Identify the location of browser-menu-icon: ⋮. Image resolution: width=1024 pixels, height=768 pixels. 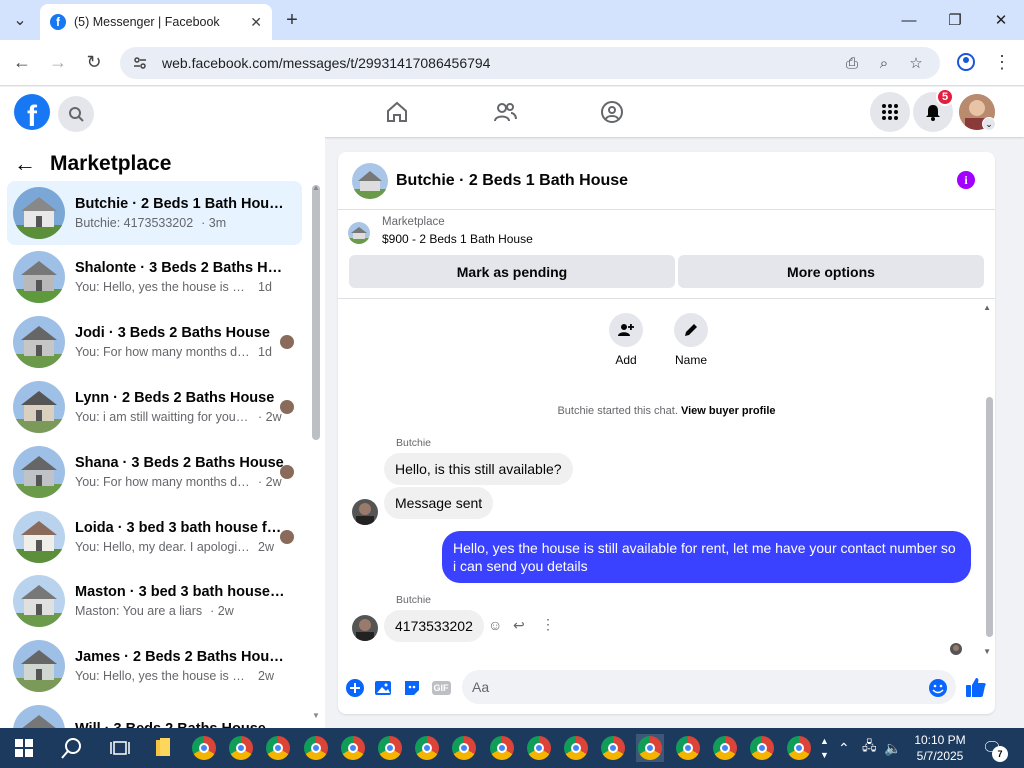
(1002, 62).